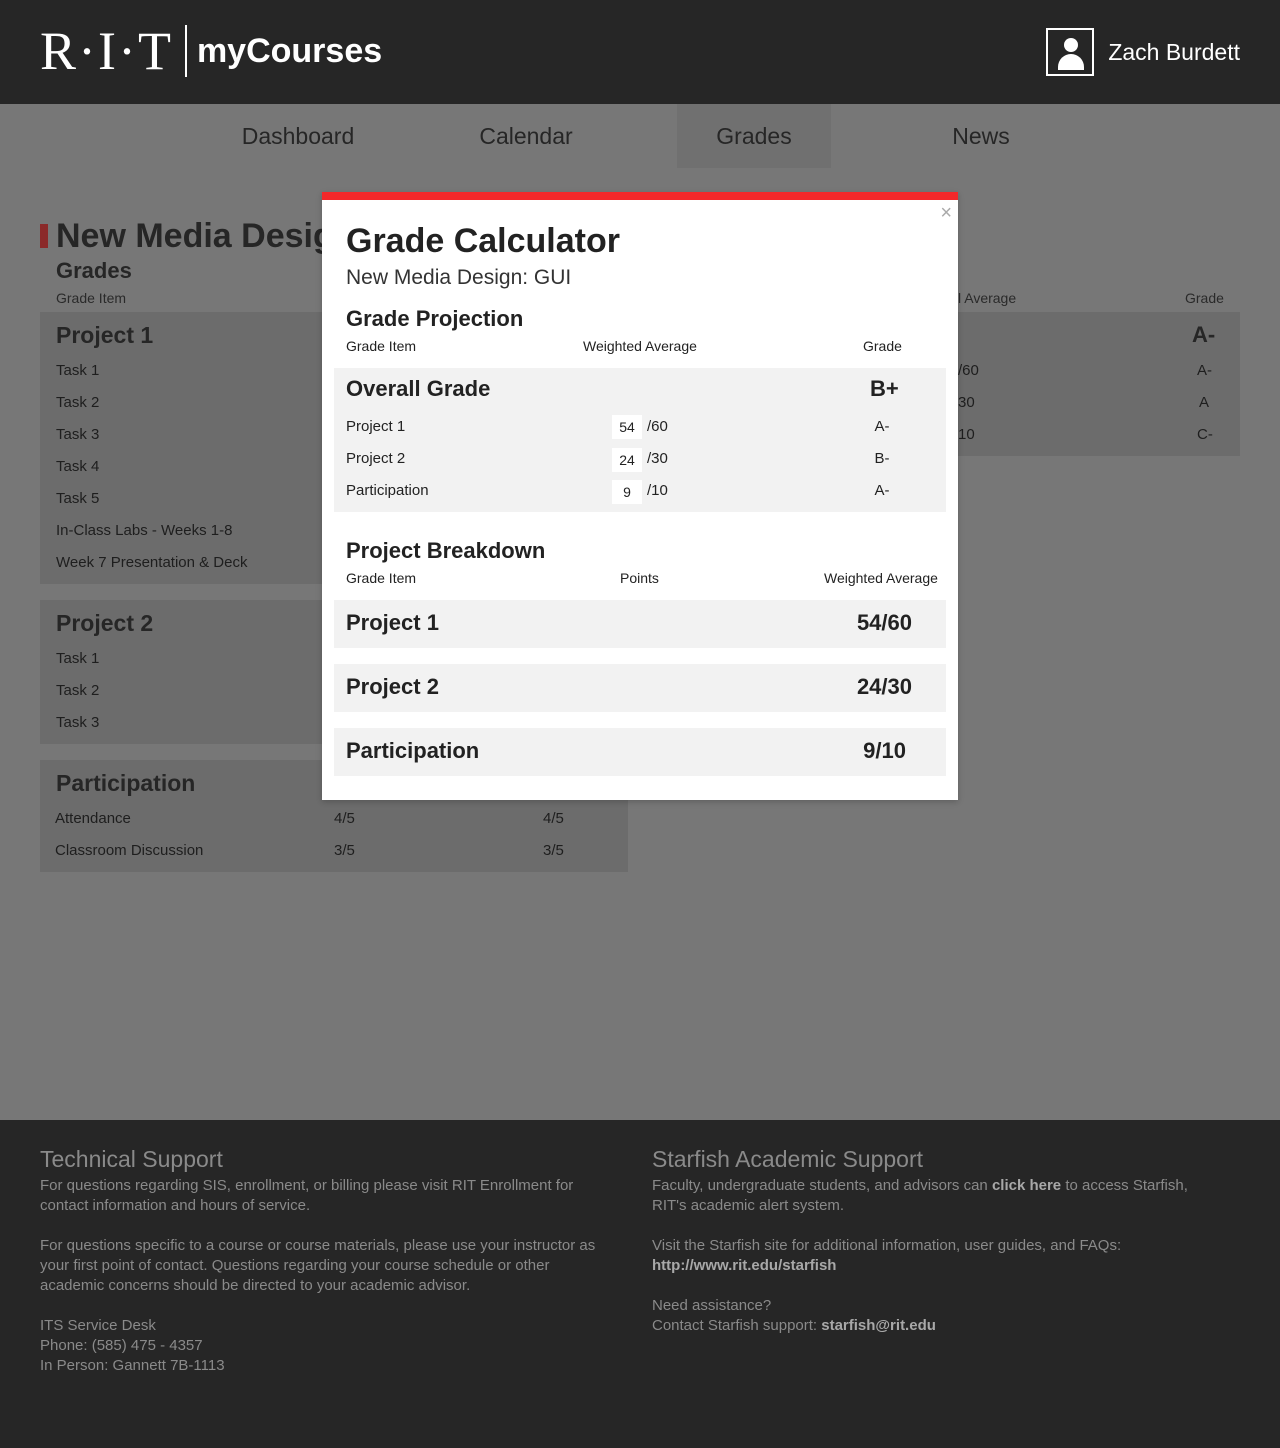 The width and height of the screenshot is (1280, 1448). I want to click on breakdown-row-score: 24/30, so click(884, 686).